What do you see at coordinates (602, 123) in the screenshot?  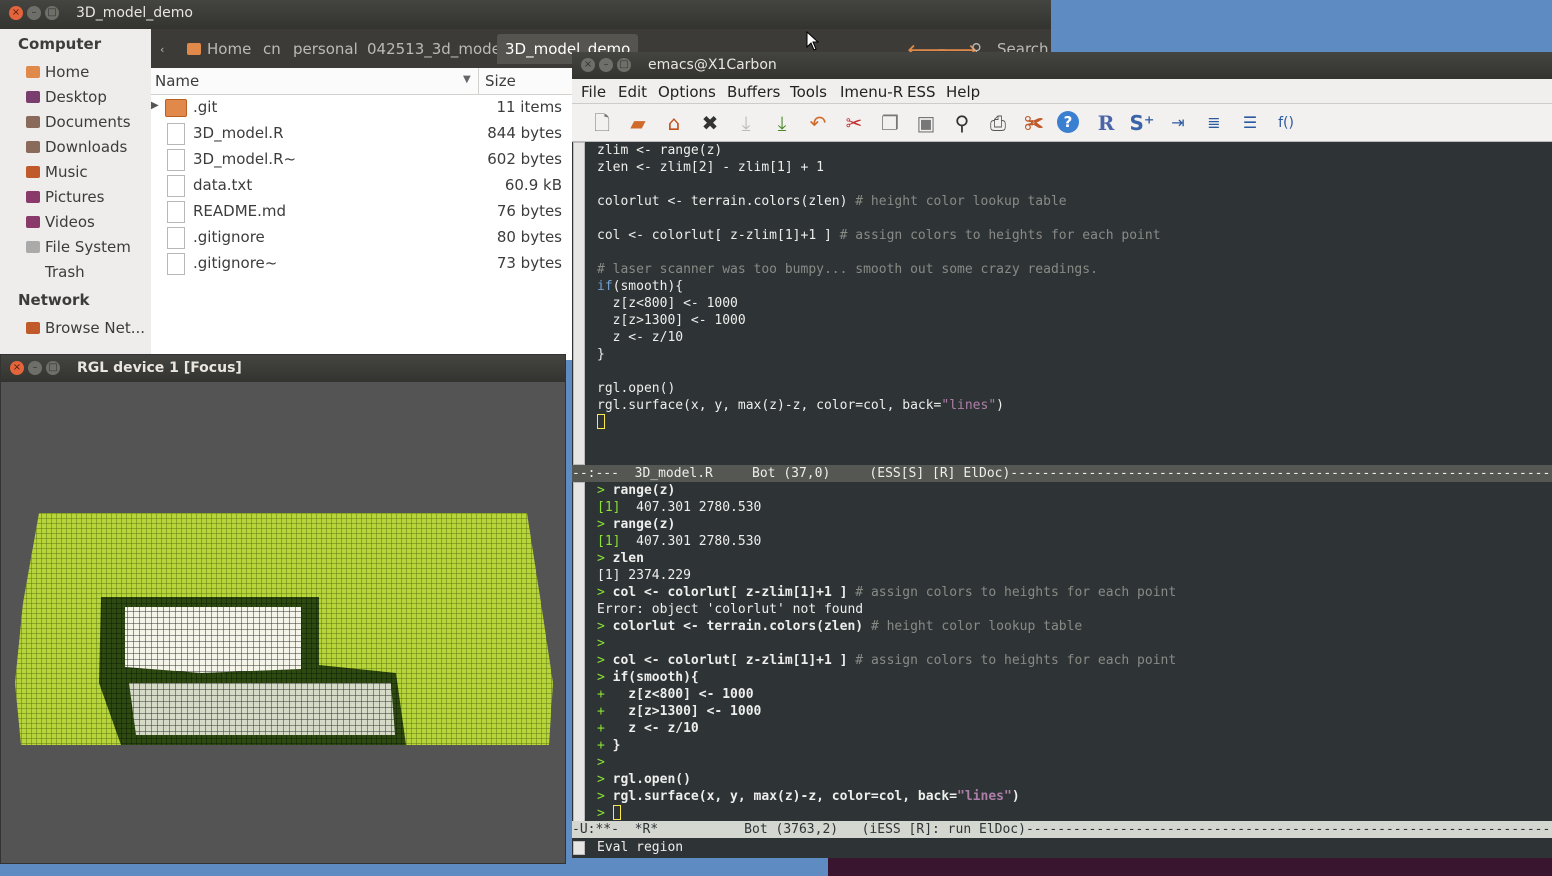 I see `new-file-icon: 🗋` at bounding box center [602, 123].